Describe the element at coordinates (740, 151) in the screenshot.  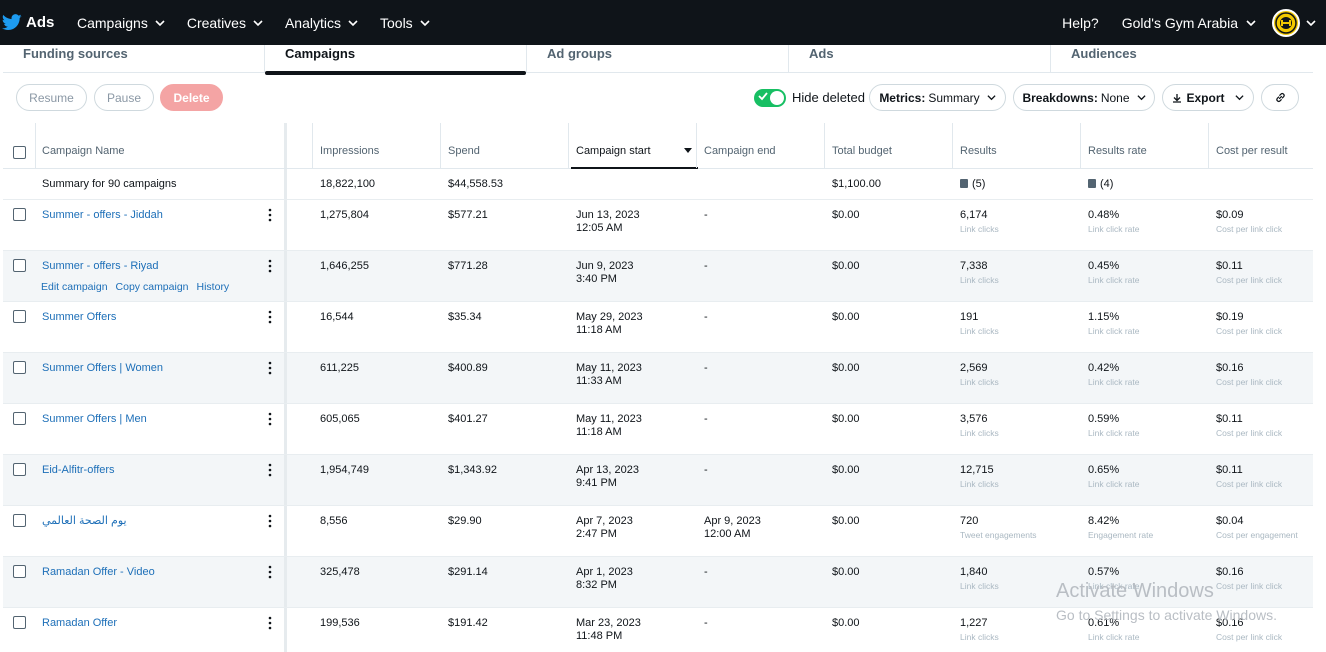
I see `header-campaign-end: Campaign end` at that location.